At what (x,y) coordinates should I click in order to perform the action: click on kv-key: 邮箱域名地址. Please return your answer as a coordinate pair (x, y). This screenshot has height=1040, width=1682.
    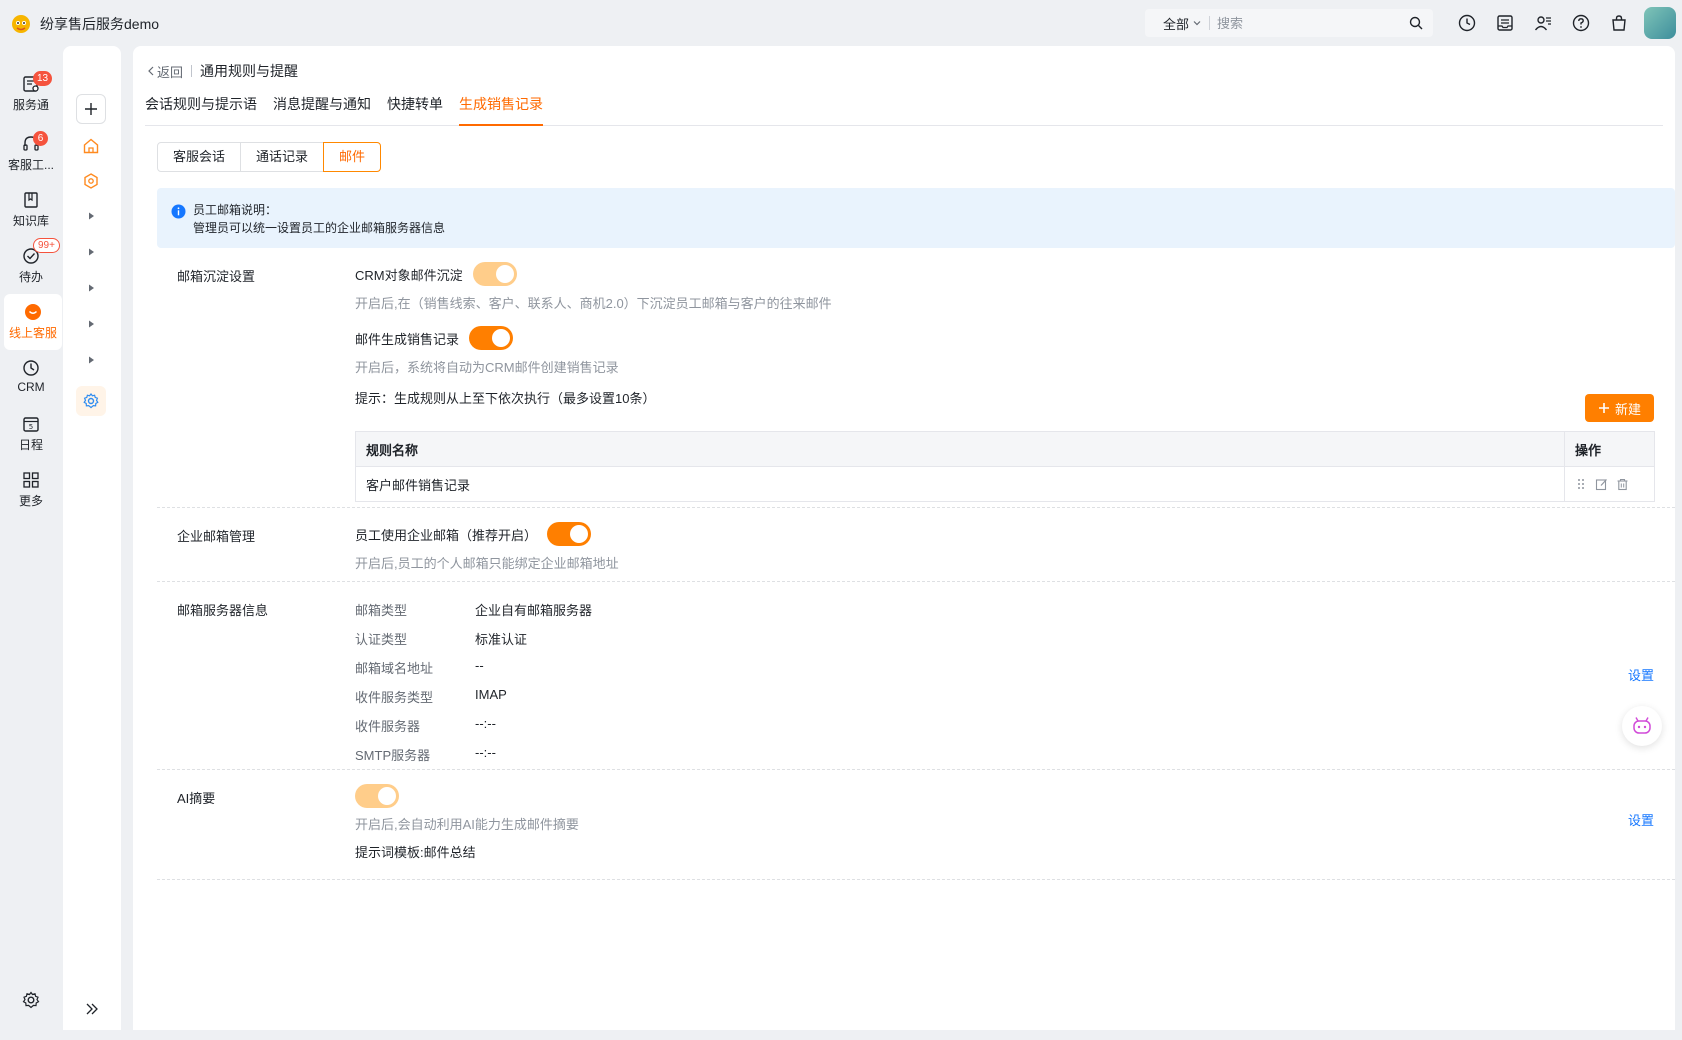
    Looking at the image, I should click on (394, 668).